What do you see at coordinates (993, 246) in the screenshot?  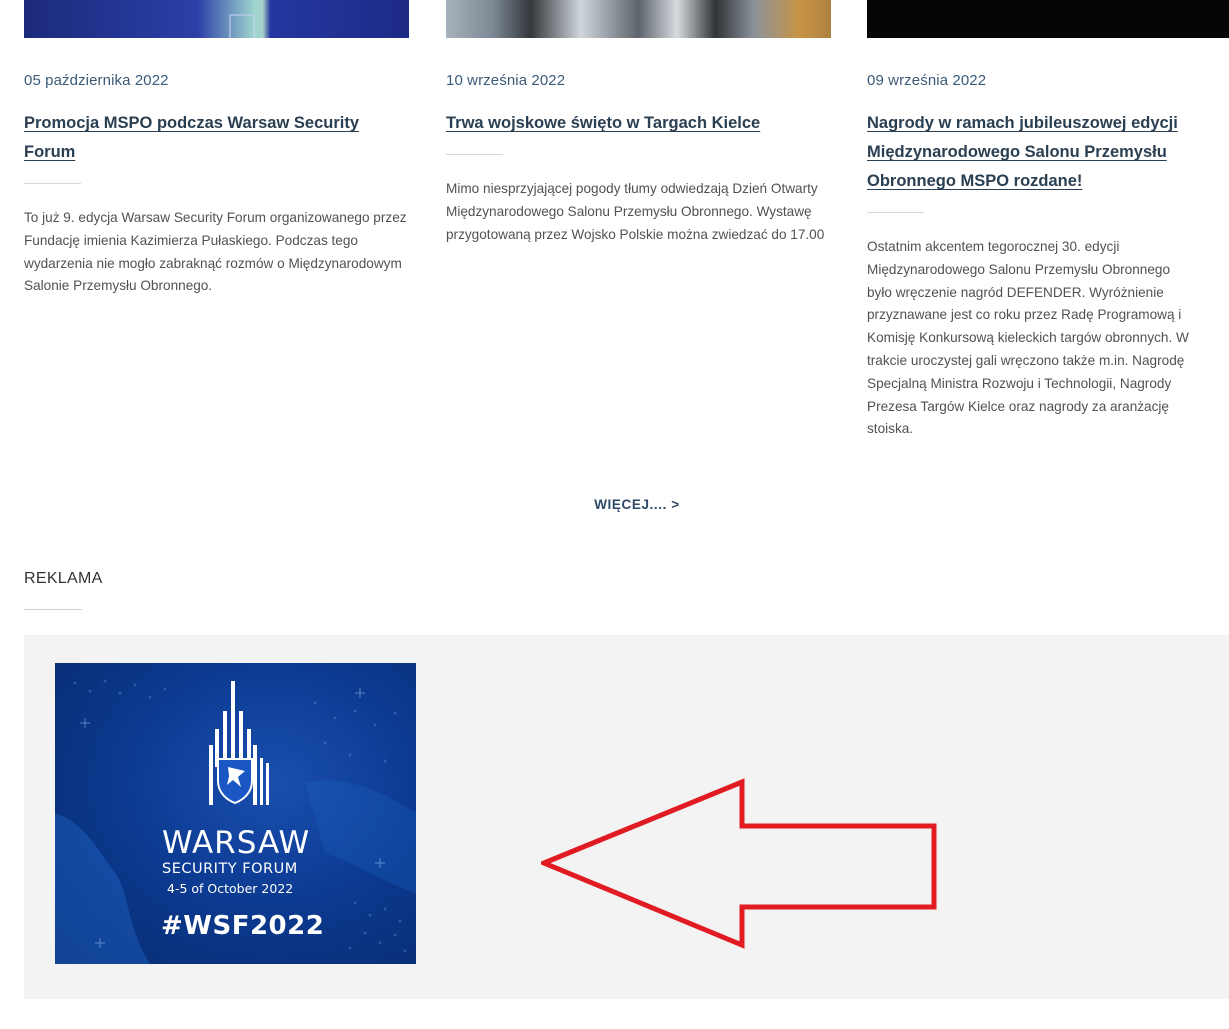 I see `excerpt-line: Ostatnim akcentem tegorocznej 30. edycji` at bounding box center [993, 246].